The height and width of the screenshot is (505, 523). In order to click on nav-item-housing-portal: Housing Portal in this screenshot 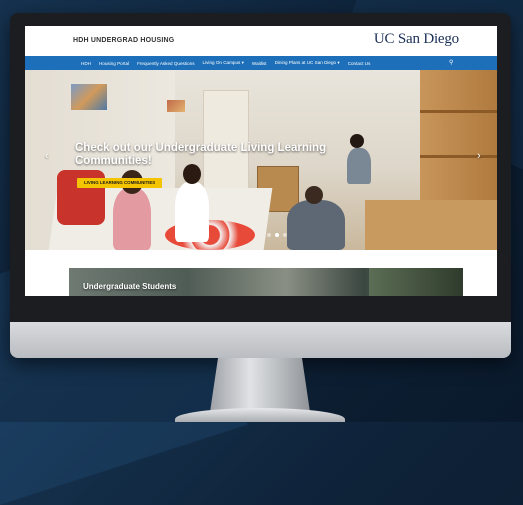, I will do `click(114, 63)`.